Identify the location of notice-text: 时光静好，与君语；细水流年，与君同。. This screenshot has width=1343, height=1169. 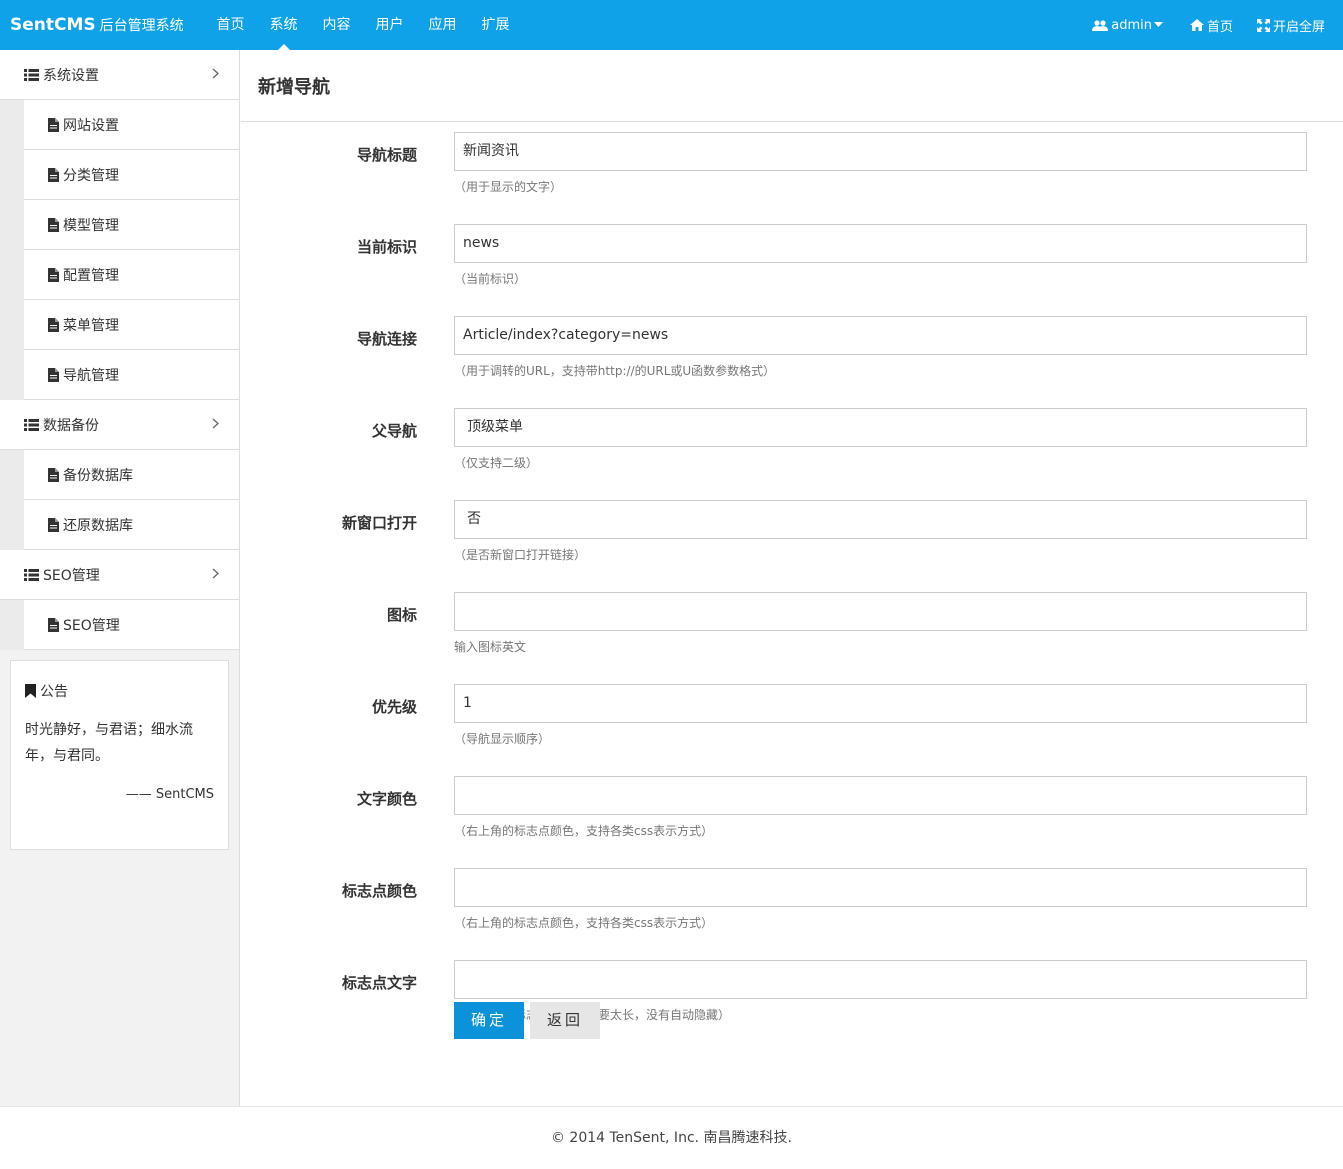
(109, 743).